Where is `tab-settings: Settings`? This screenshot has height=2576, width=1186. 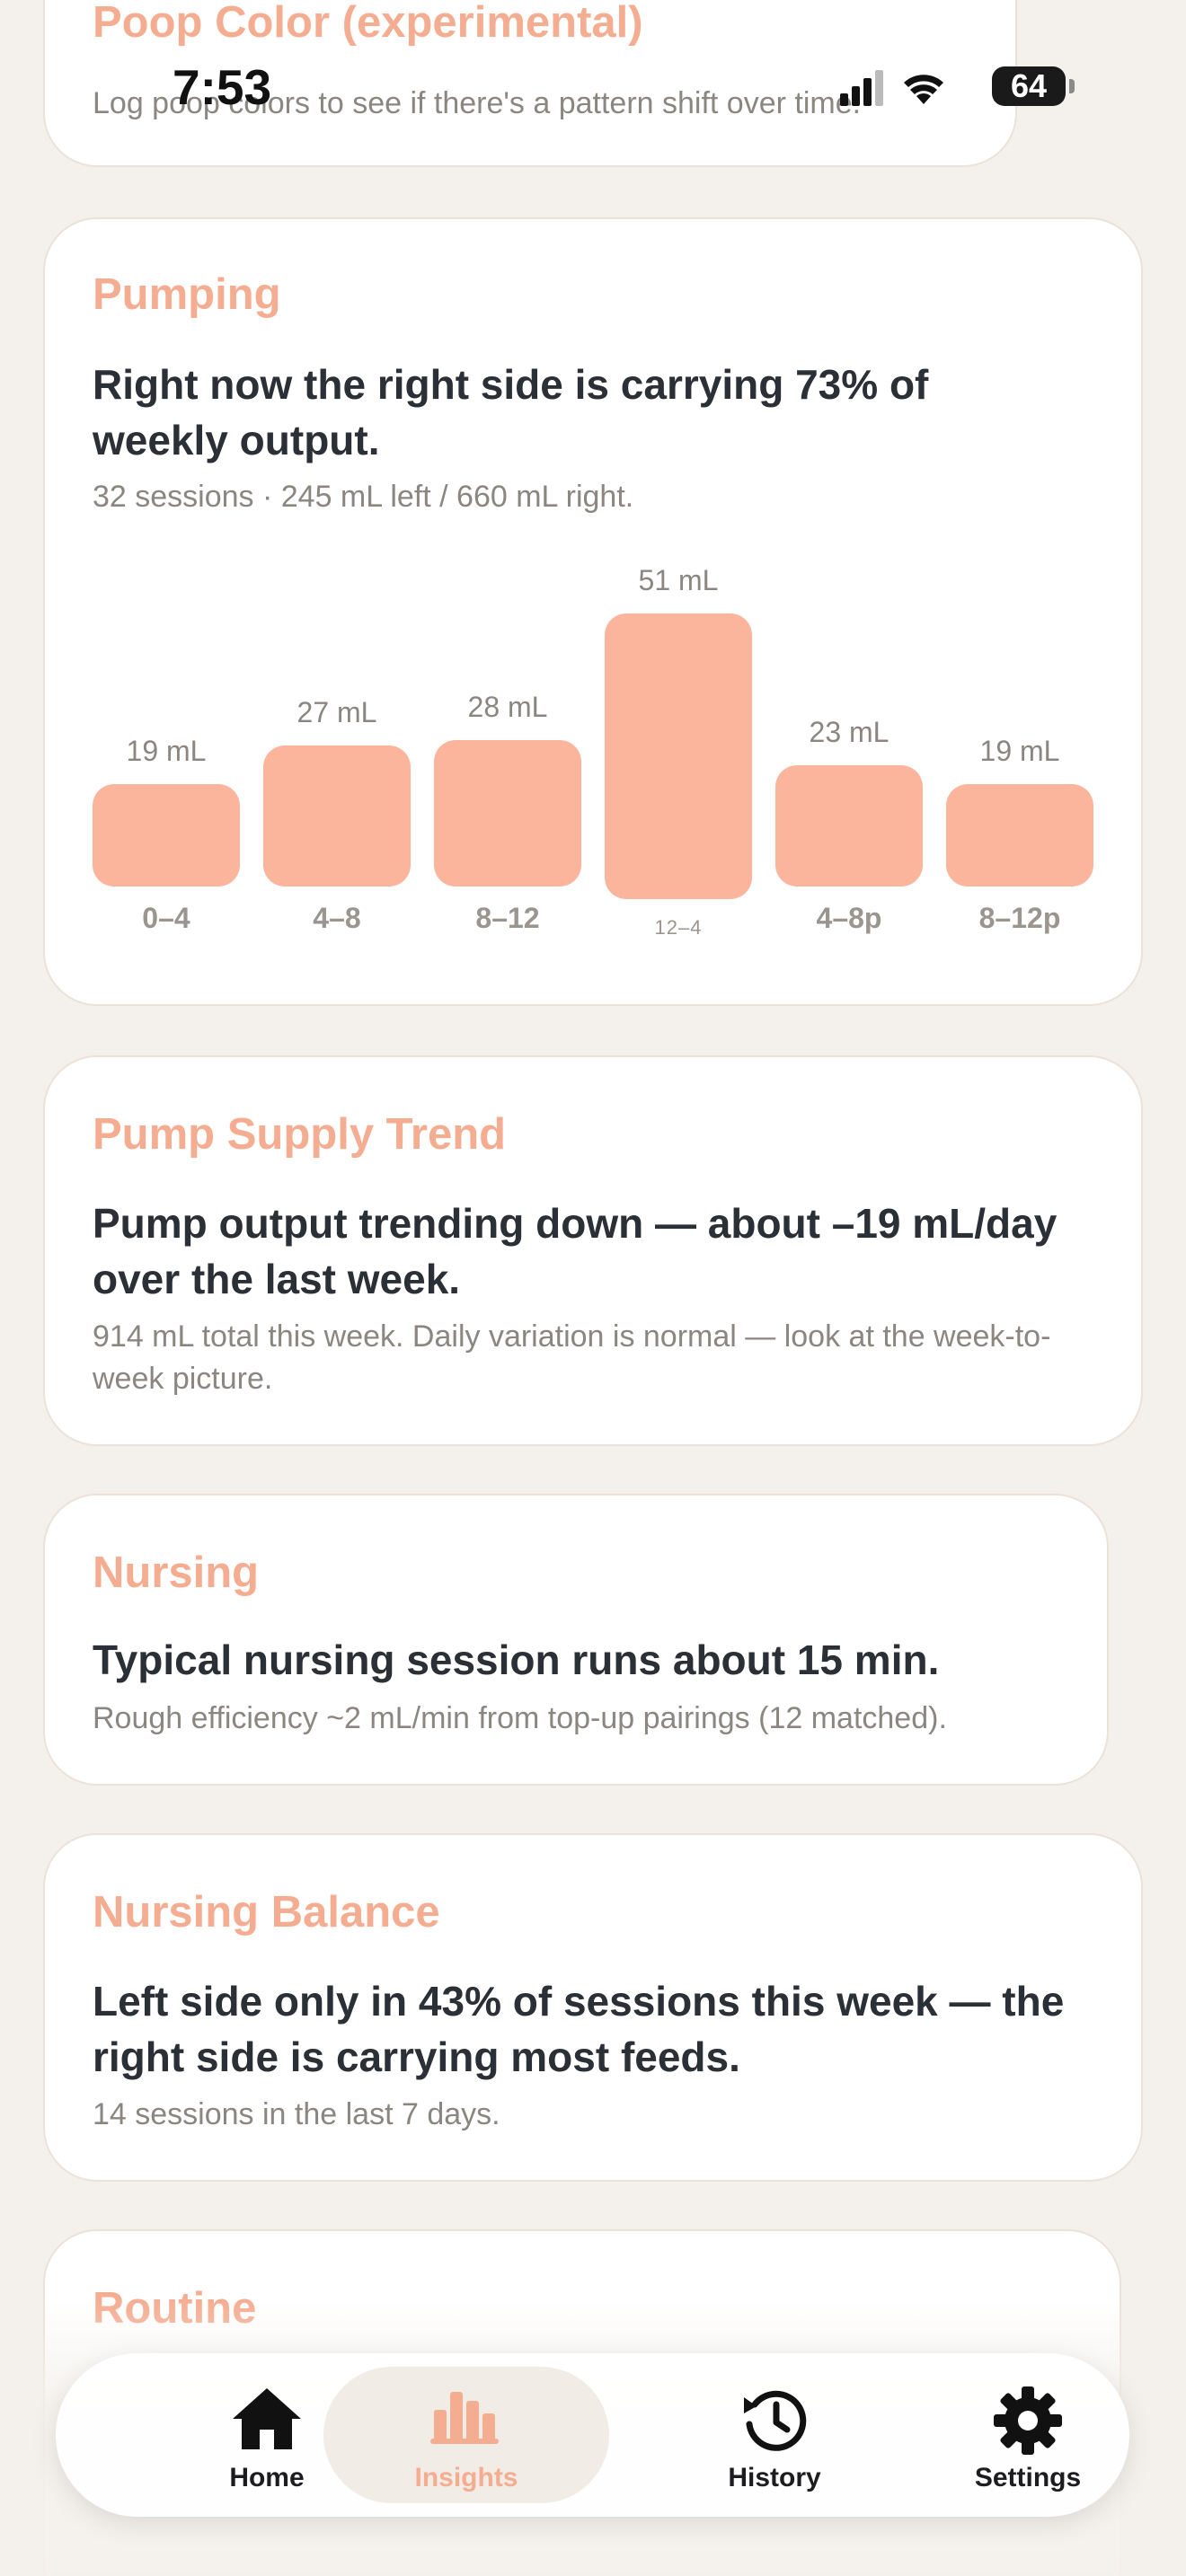
tab-settings: Settings is located at coordinates (1028, 2435).